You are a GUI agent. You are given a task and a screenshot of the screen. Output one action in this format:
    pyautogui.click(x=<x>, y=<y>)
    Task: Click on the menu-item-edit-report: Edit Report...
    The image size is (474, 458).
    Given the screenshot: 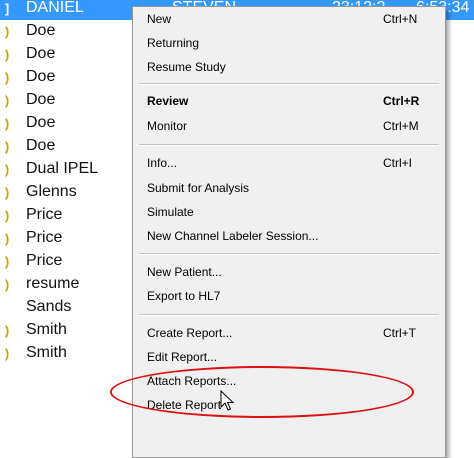 What is the action you would take?
    pyautogui.click(x=289, y=357)
    